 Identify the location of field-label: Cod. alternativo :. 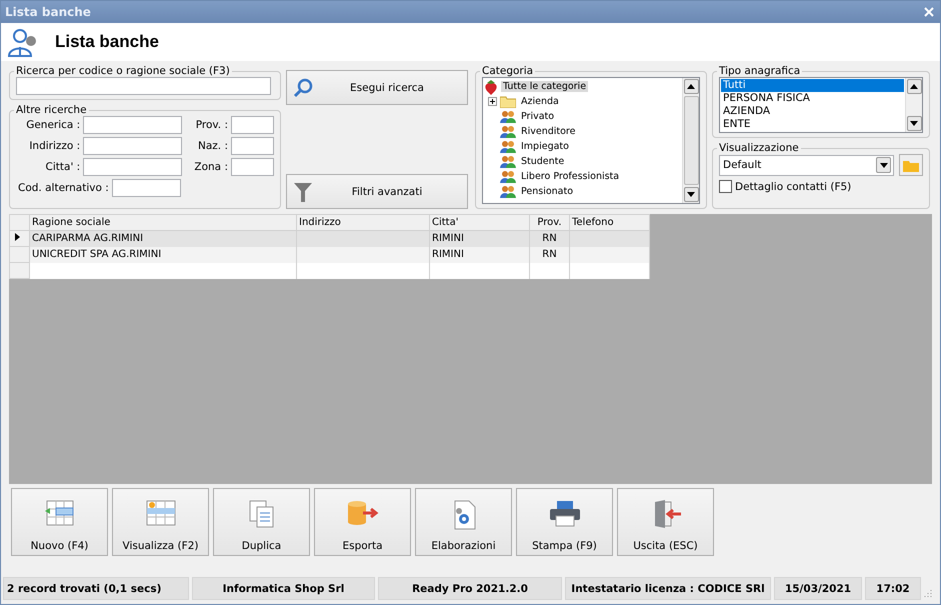
(64, 188).